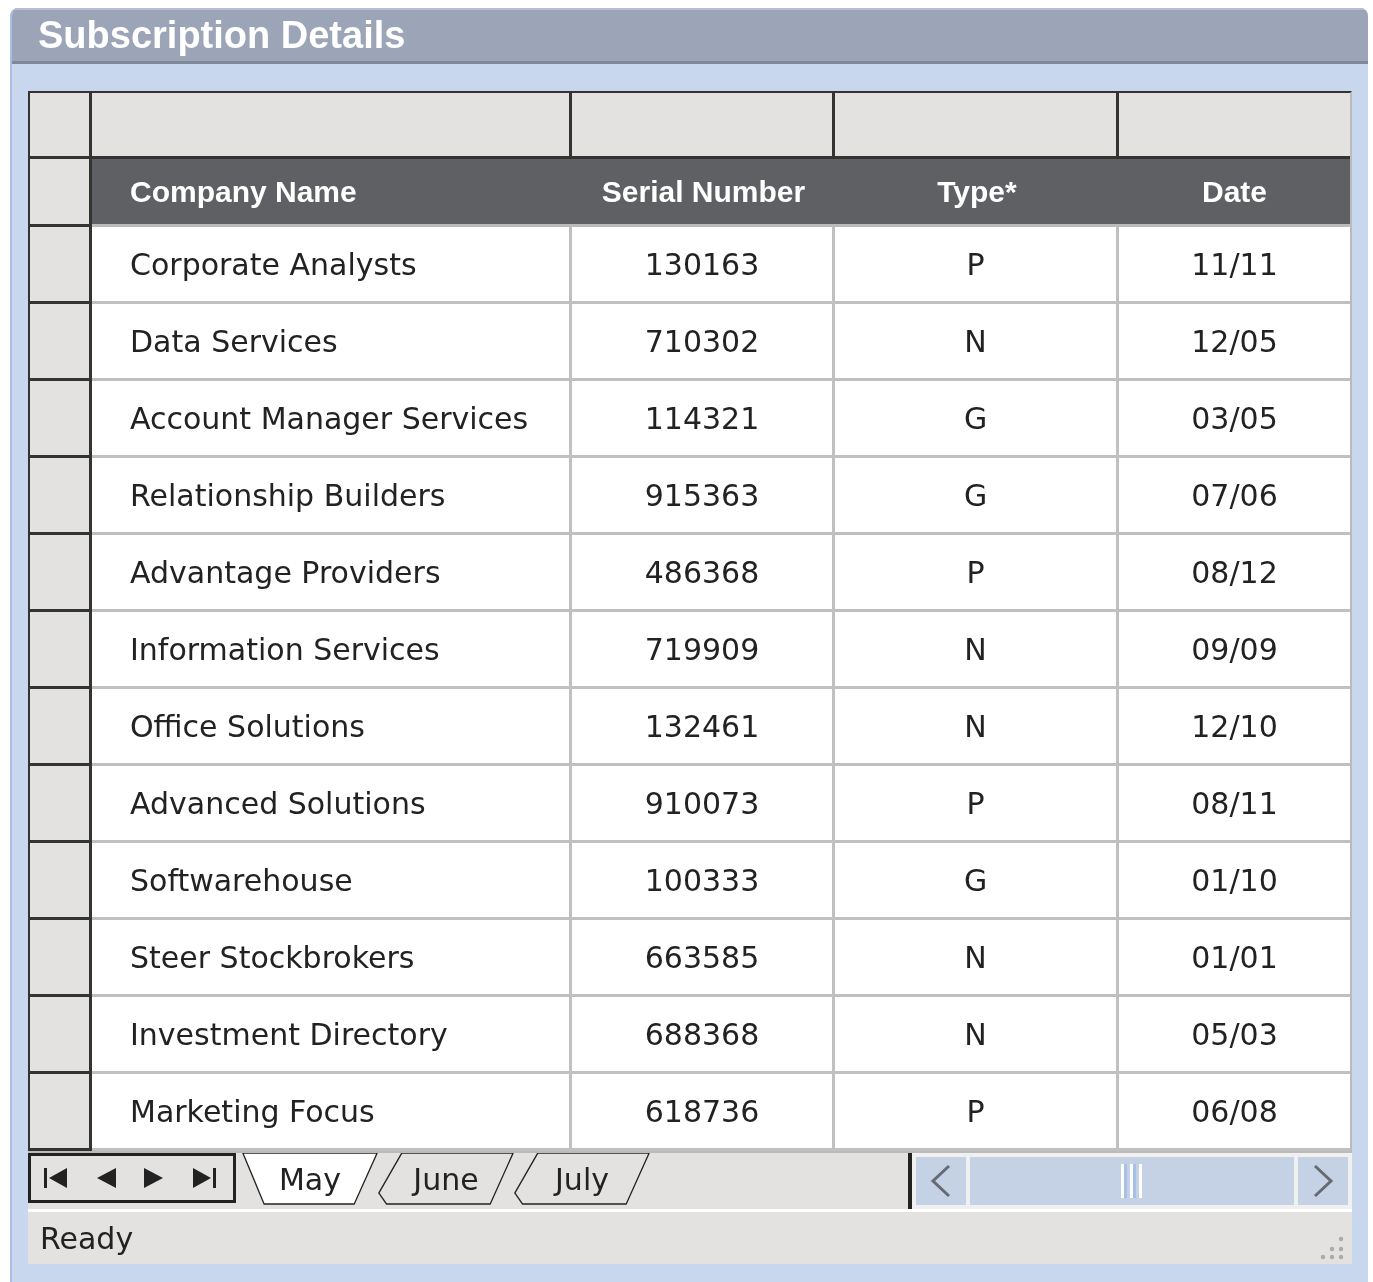 This screenshot has width=1373, height=1282. I want to click on column-title: Company Name, so click(332, 193).